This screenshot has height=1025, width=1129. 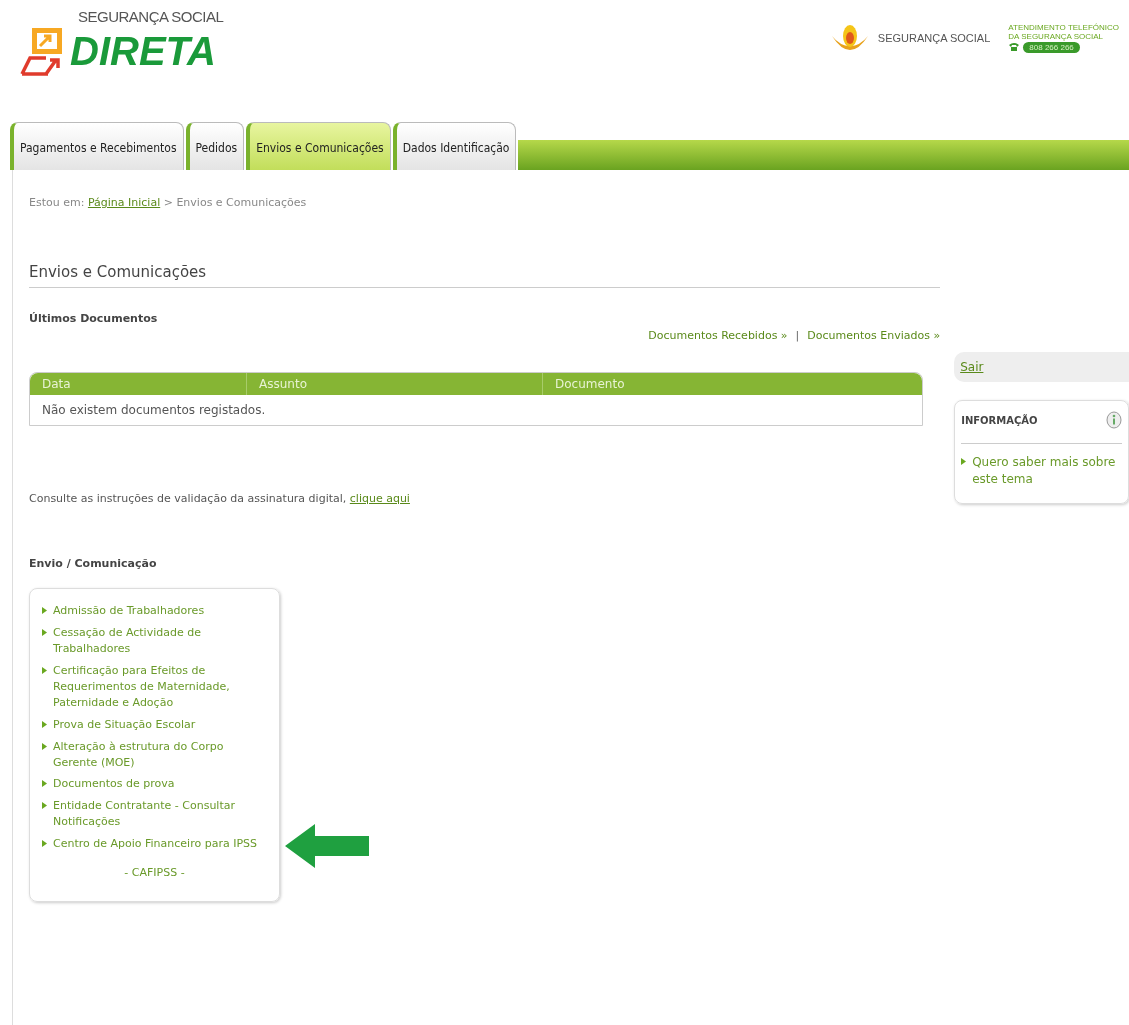 I want to click on submission-link: Entidade Contratante - Consultar Notificações, so click(x=154, y=814).